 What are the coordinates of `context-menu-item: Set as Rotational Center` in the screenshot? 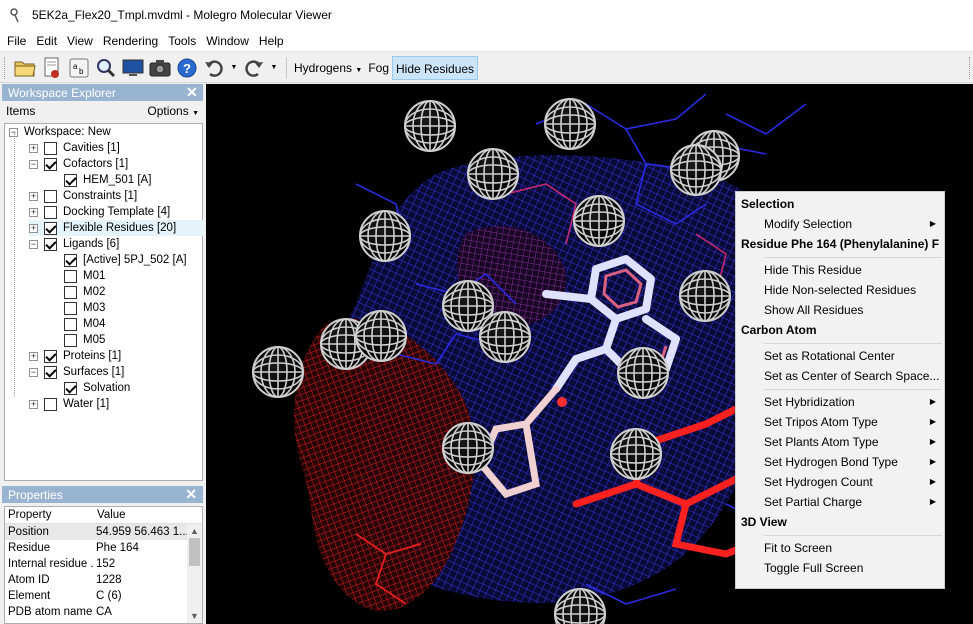 It's located at (840, 356).